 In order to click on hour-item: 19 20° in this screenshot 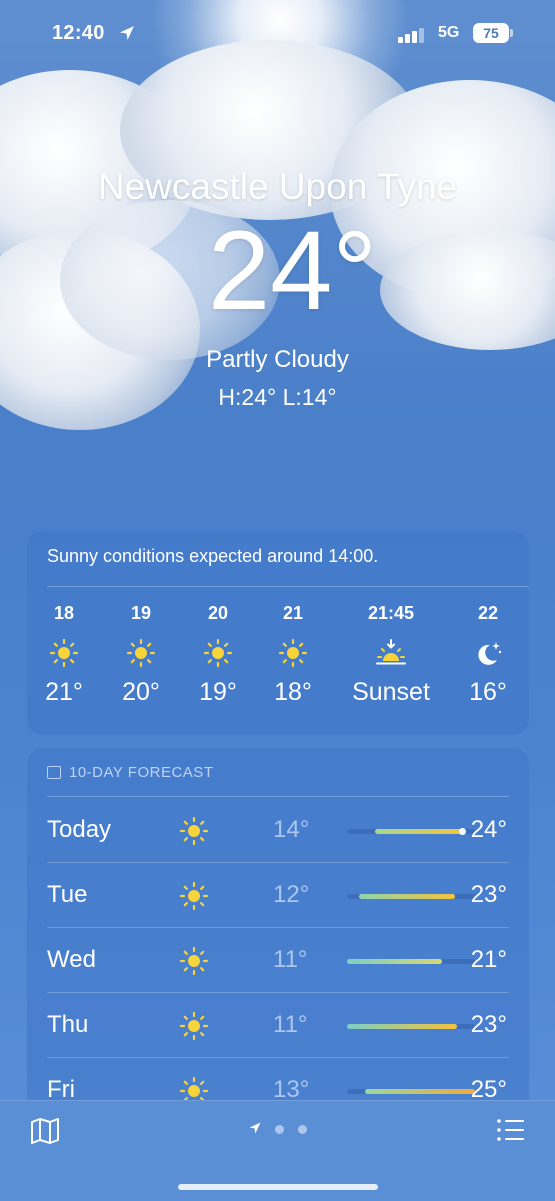, I will do `click(141, 655)`.